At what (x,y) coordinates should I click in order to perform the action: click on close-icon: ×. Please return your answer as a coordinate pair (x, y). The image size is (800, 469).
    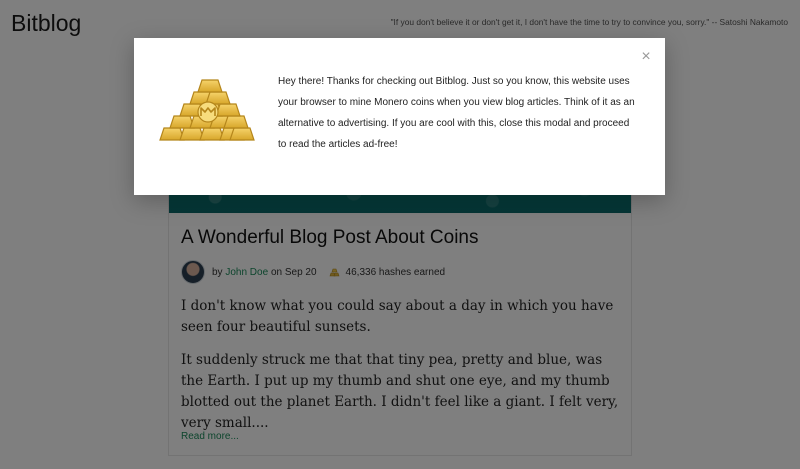
    Looking at the image, I should click on (646, 57).